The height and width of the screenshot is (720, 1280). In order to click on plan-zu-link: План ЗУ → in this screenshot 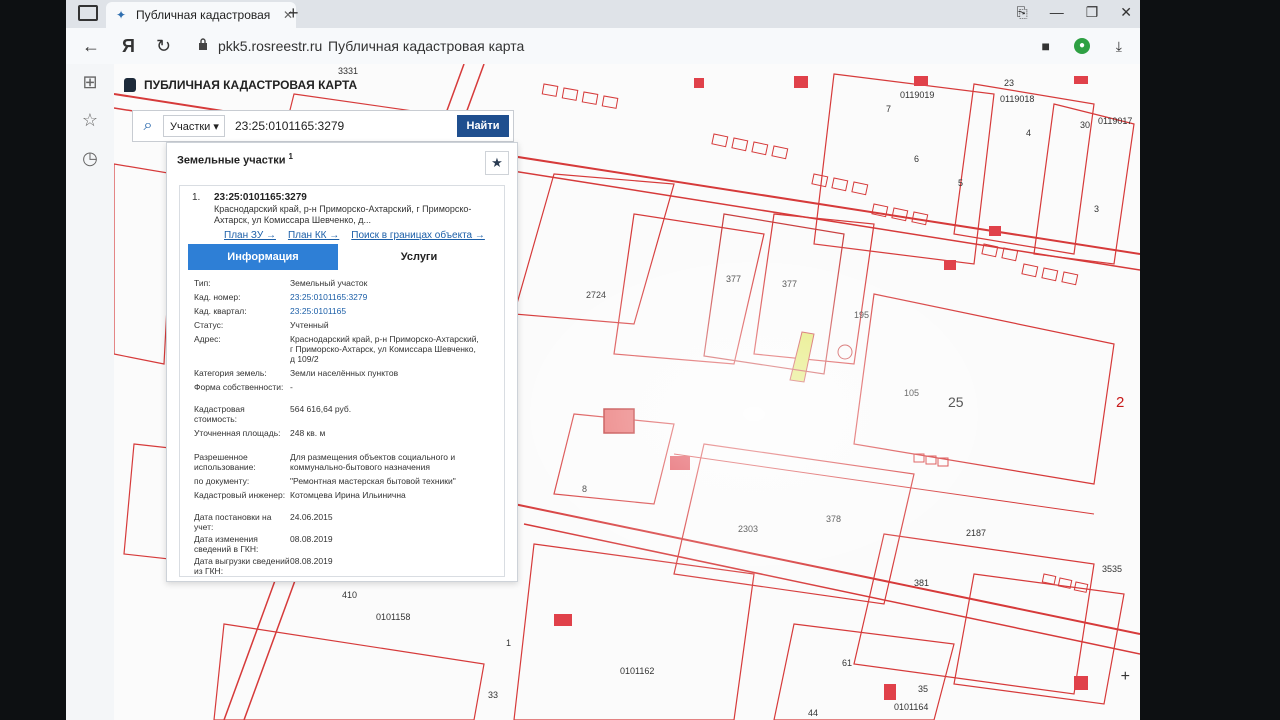, I will do `click(250, 235)`.